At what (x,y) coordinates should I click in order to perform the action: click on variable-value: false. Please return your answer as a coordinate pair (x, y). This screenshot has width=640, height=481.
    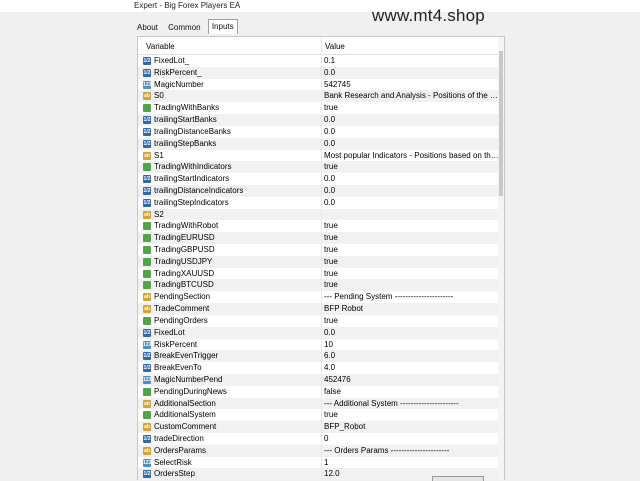
    Looking at the image, I should click on (412, 391).